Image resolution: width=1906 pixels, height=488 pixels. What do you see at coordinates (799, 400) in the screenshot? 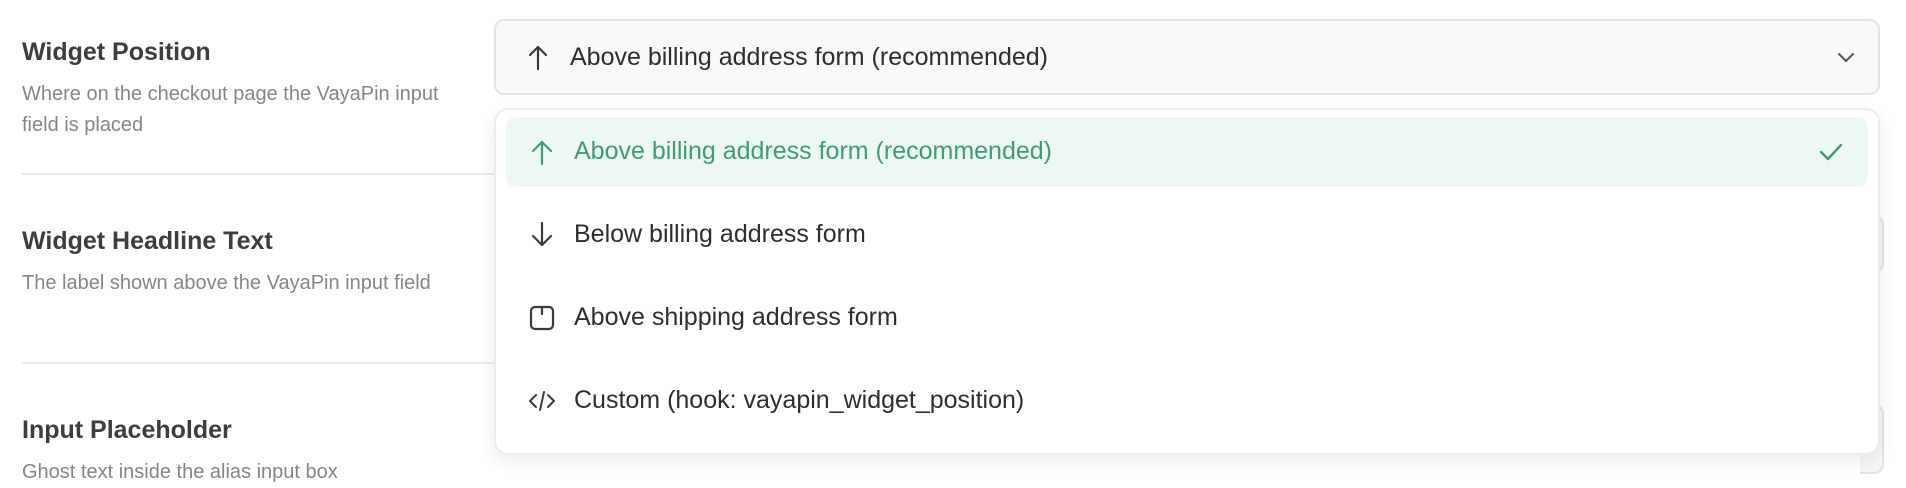
I see `option-label: Custom (hook: vayapin_widget_position)` at bounding box center [799, 400].